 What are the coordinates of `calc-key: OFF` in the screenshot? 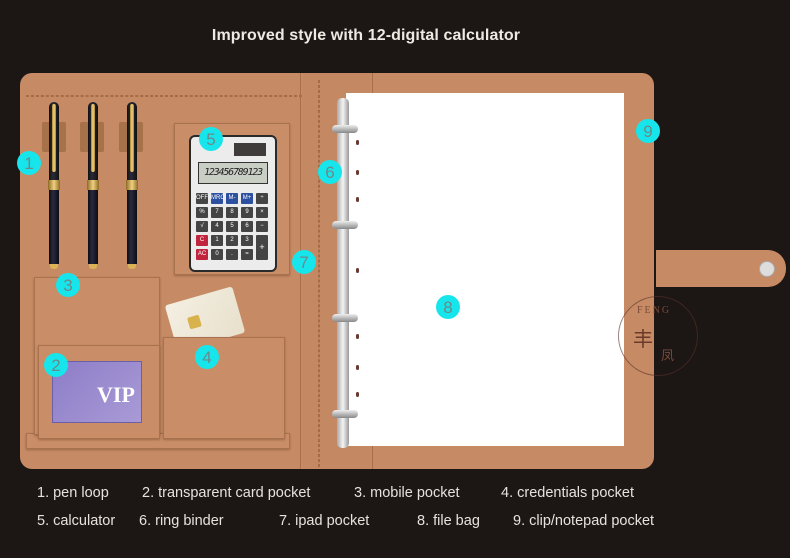 It's located at (202, 198).